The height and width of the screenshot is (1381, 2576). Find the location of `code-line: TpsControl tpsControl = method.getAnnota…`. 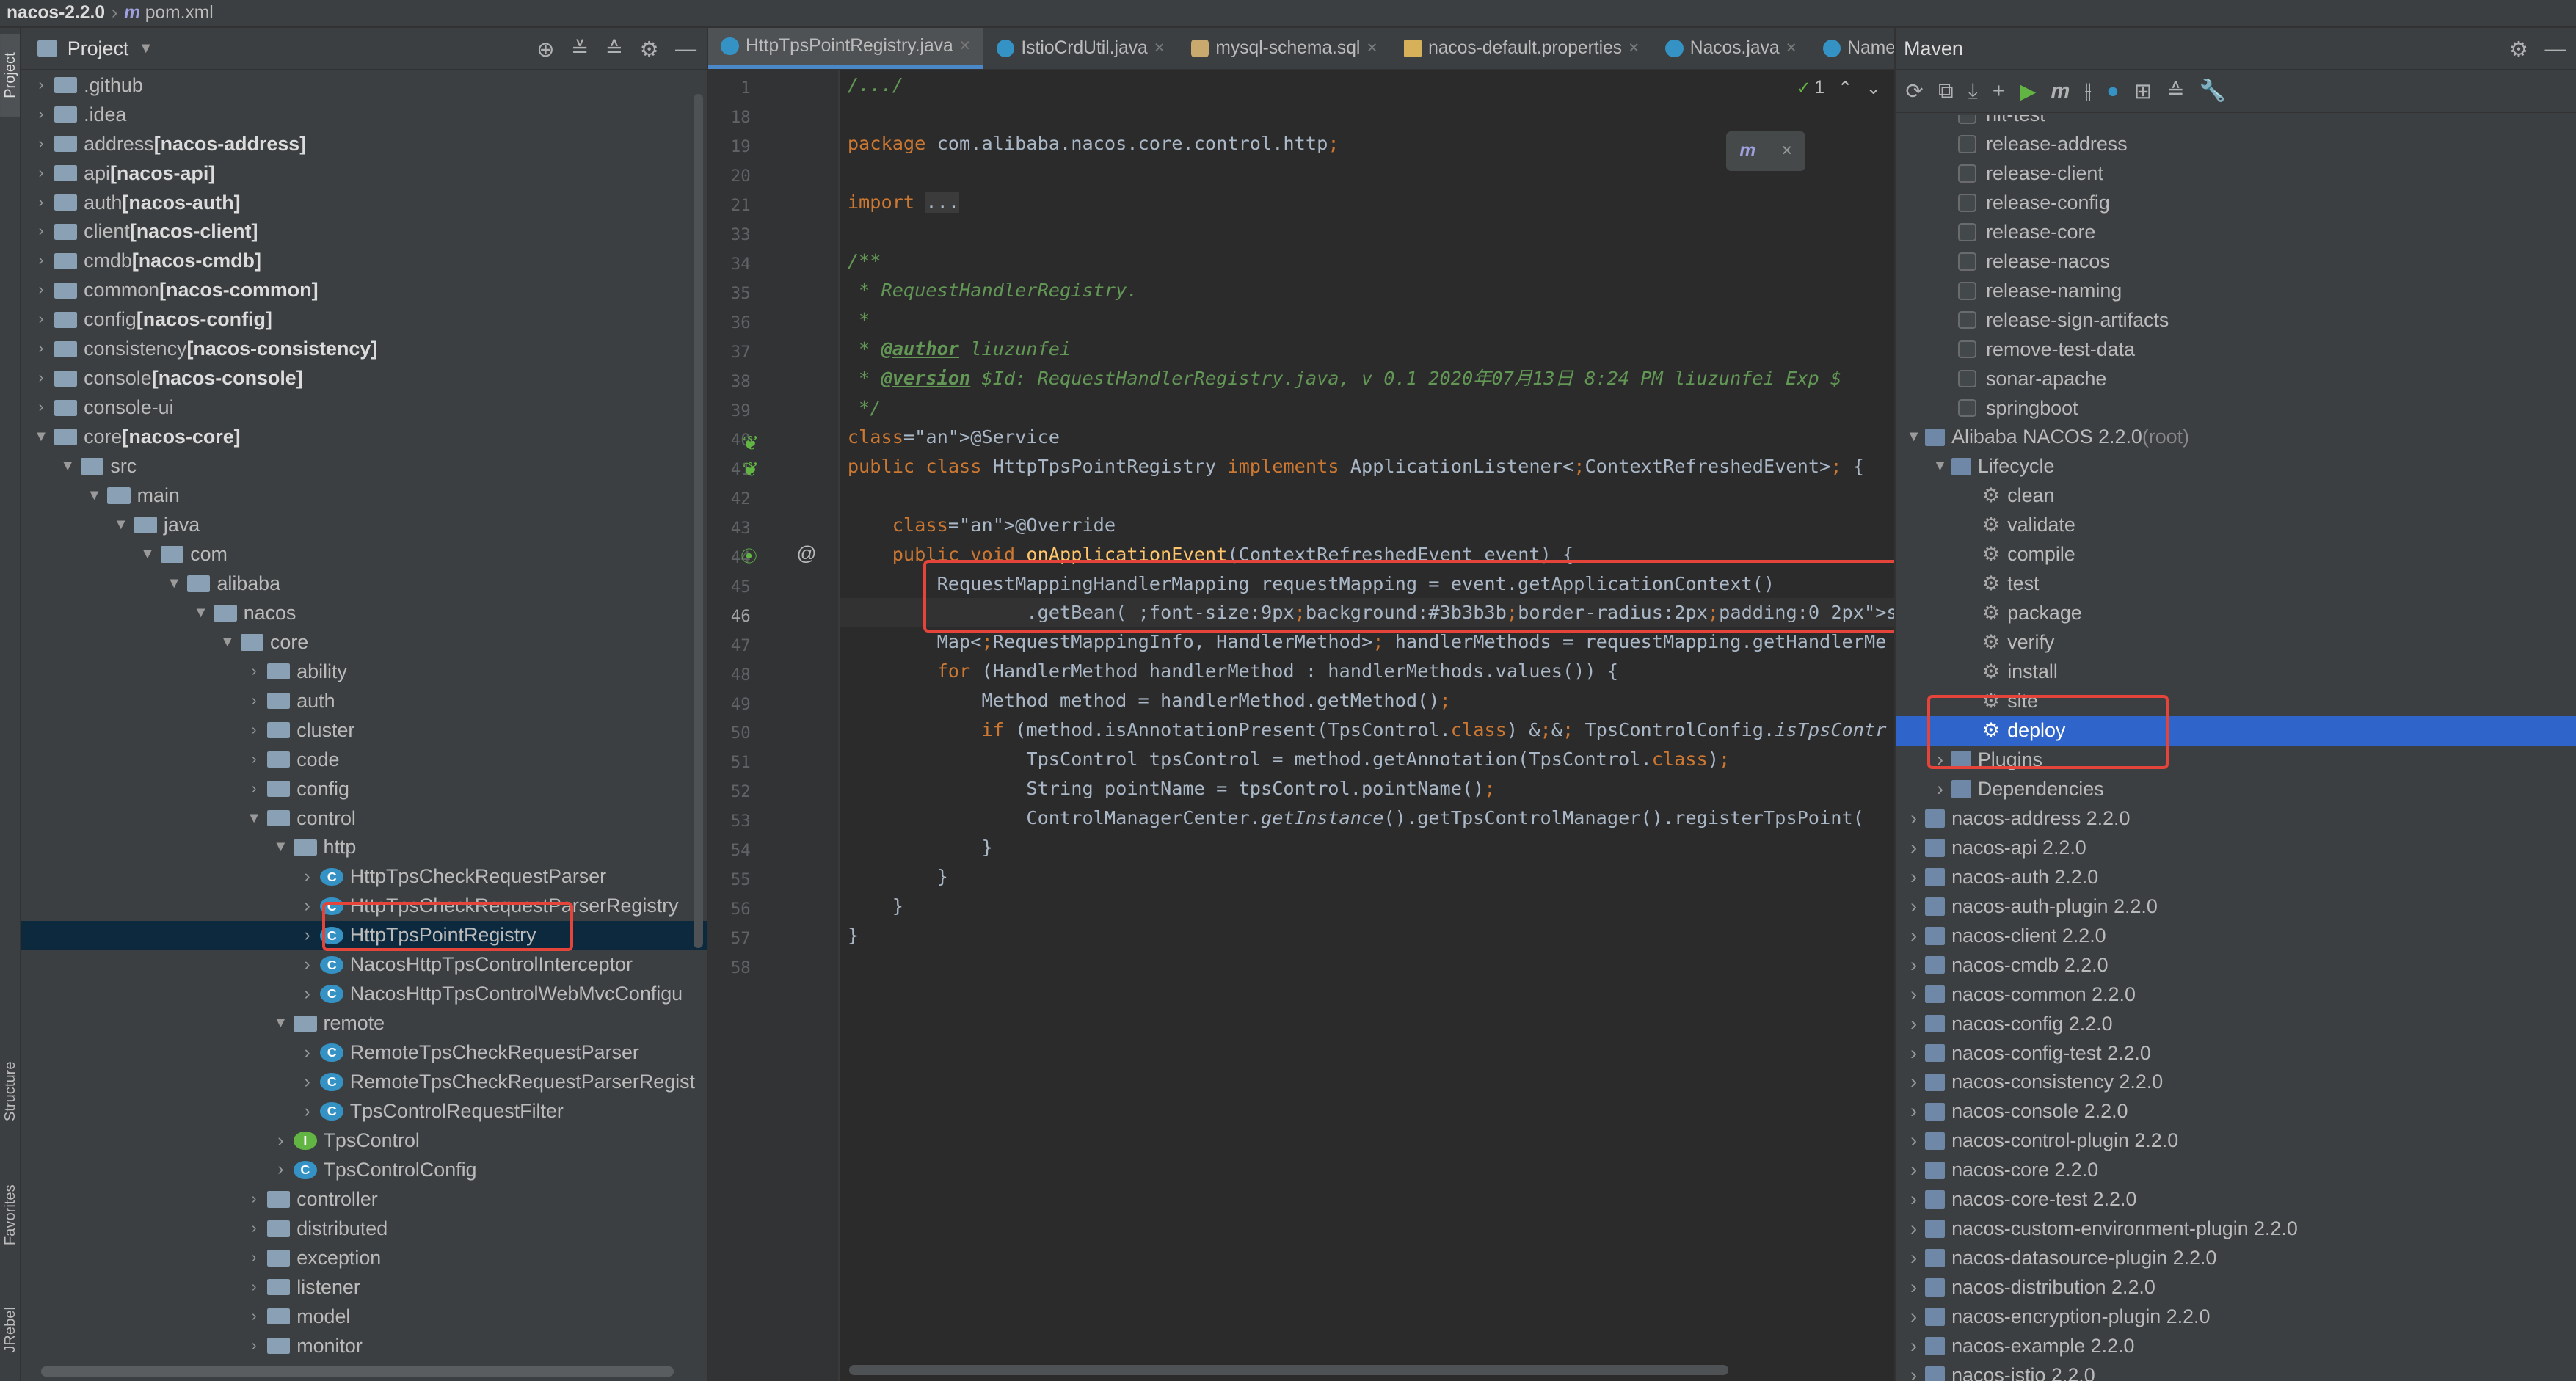

code-line: TpsControl tpsControl = method.getAnnota… is located at coordinates (1289, 759).